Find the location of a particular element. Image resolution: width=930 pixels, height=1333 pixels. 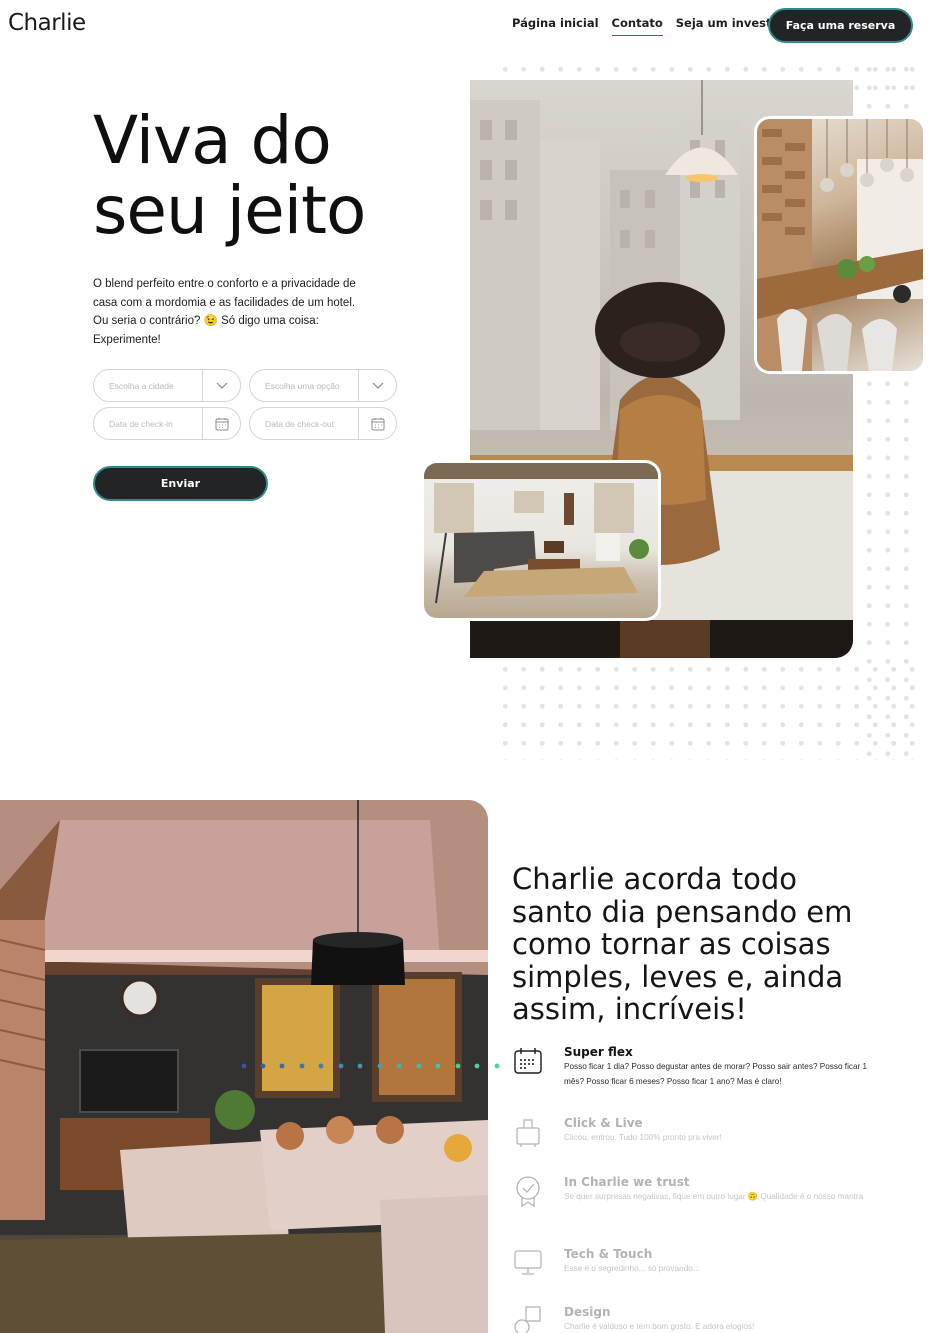

hero-title-line2: seu jeito is located at coordinates (229, 210).